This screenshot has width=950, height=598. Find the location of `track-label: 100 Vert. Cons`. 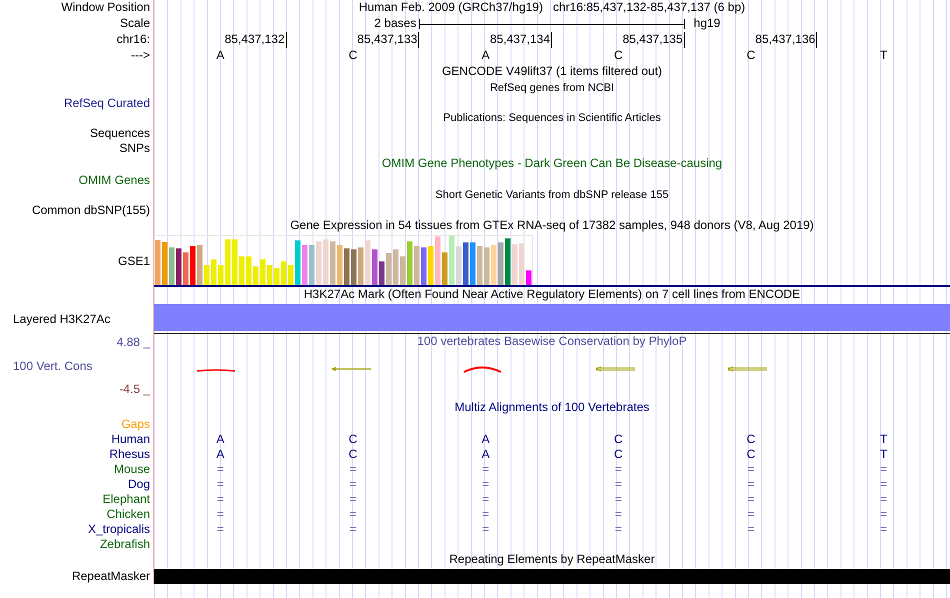

track-label: 100 Vert. Cons is located at coordinates (53, 366).